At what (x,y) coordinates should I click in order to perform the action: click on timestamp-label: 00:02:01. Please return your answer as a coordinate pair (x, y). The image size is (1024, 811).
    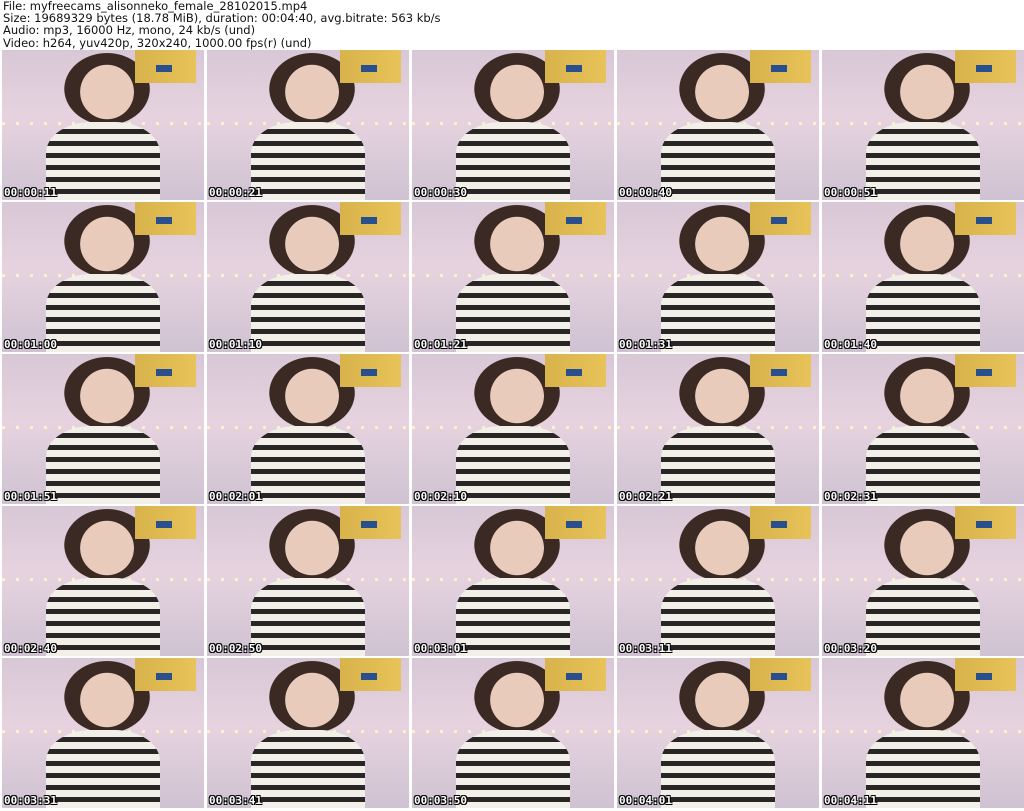
    Looking at the image, I should click on (235, 496).